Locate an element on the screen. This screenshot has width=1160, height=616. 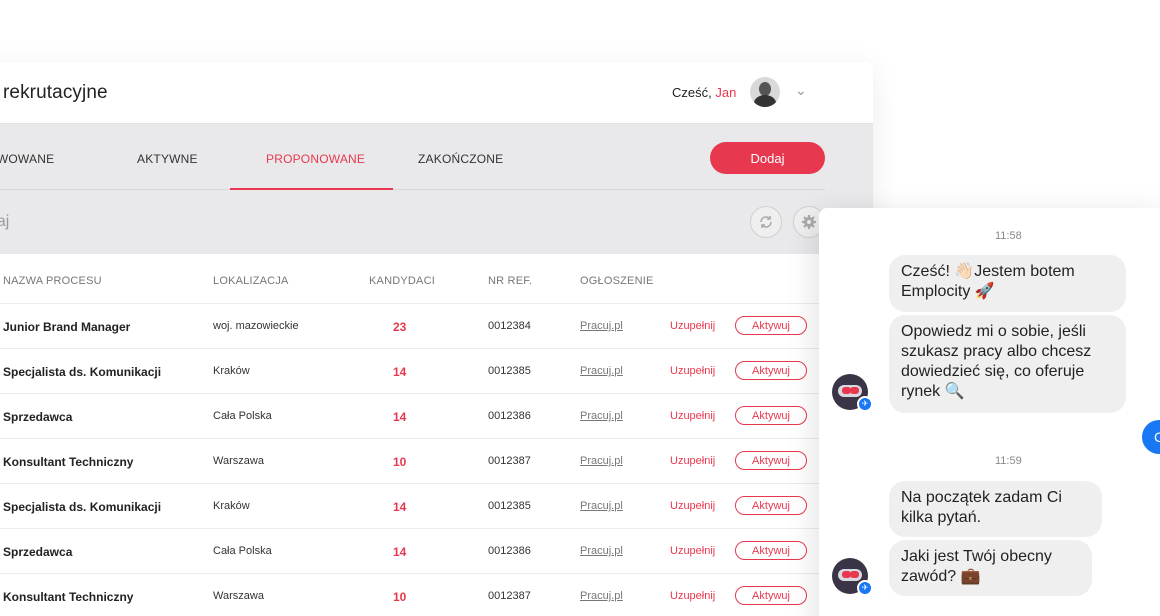
message-time: 11:59 is located at coordinates (1008, 461).